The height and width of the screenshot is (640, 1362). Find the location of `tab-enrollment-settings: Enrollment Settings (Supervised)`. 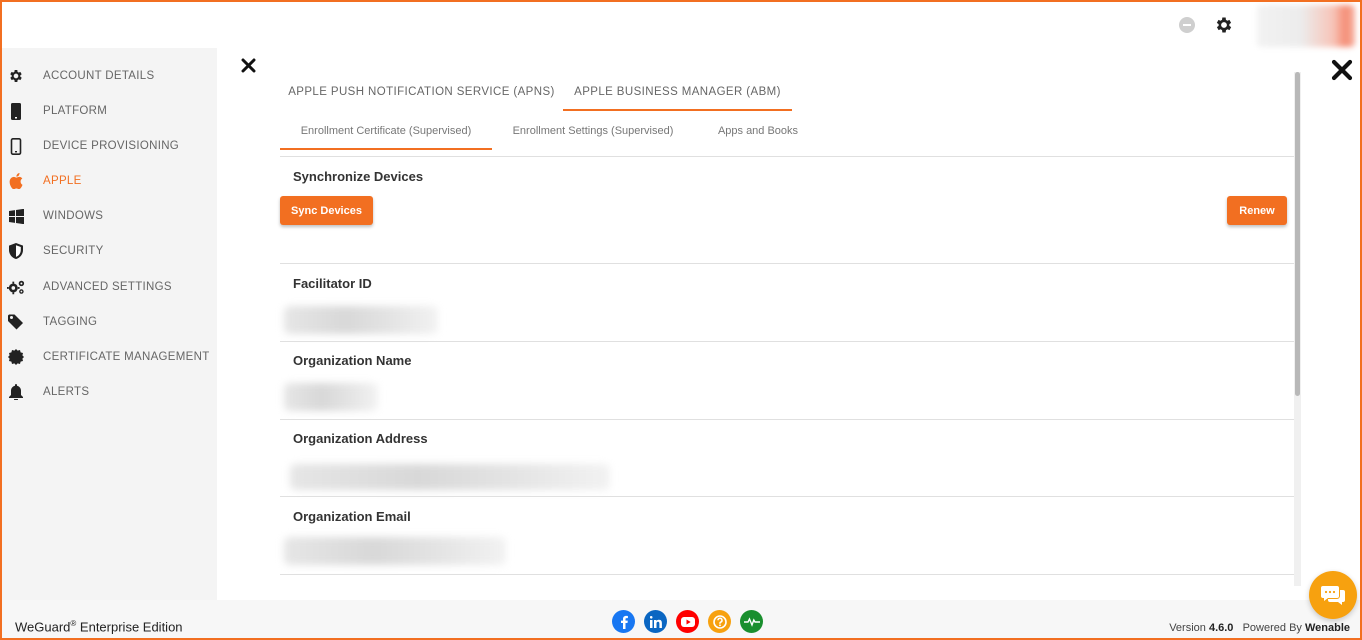

tab-enrollment-settings: Enrollment Settings (Supervised) is located at coordinates (593, 134).